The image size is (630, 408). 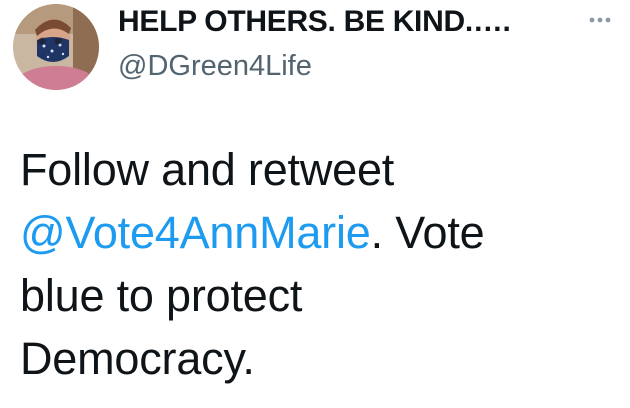 What do you see at coordinates (314, 22) in the screenshot?
I see `display-name: HELP OTHERS. BE KIND.….` at bounding box center [314, 22].